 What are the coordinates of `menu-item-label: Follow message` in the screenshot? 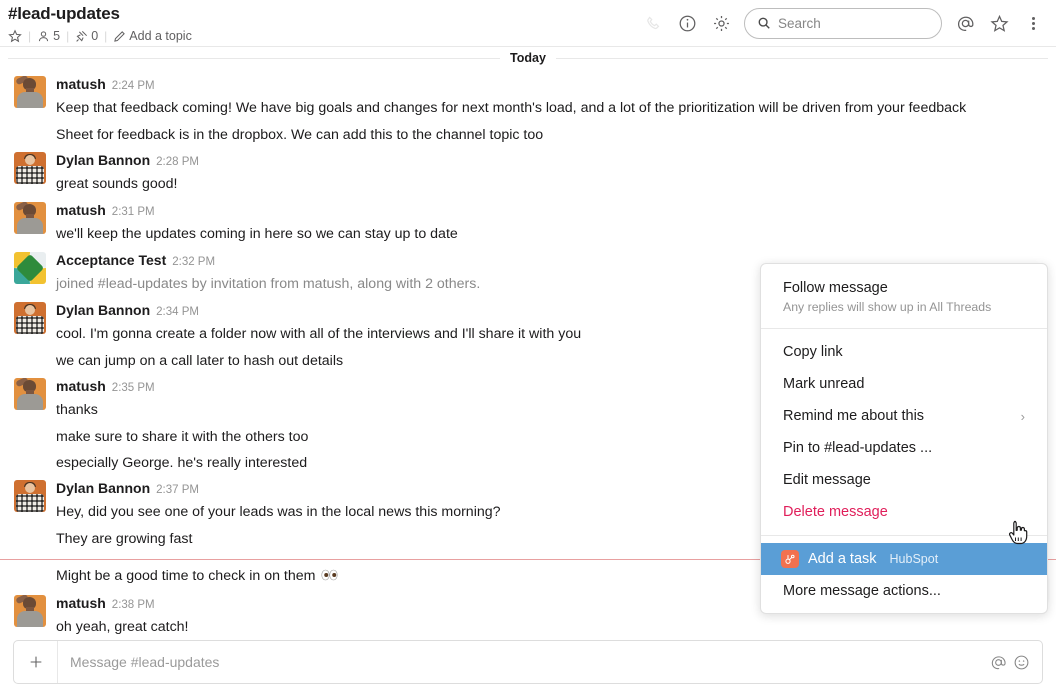 It's located at (835, 288).